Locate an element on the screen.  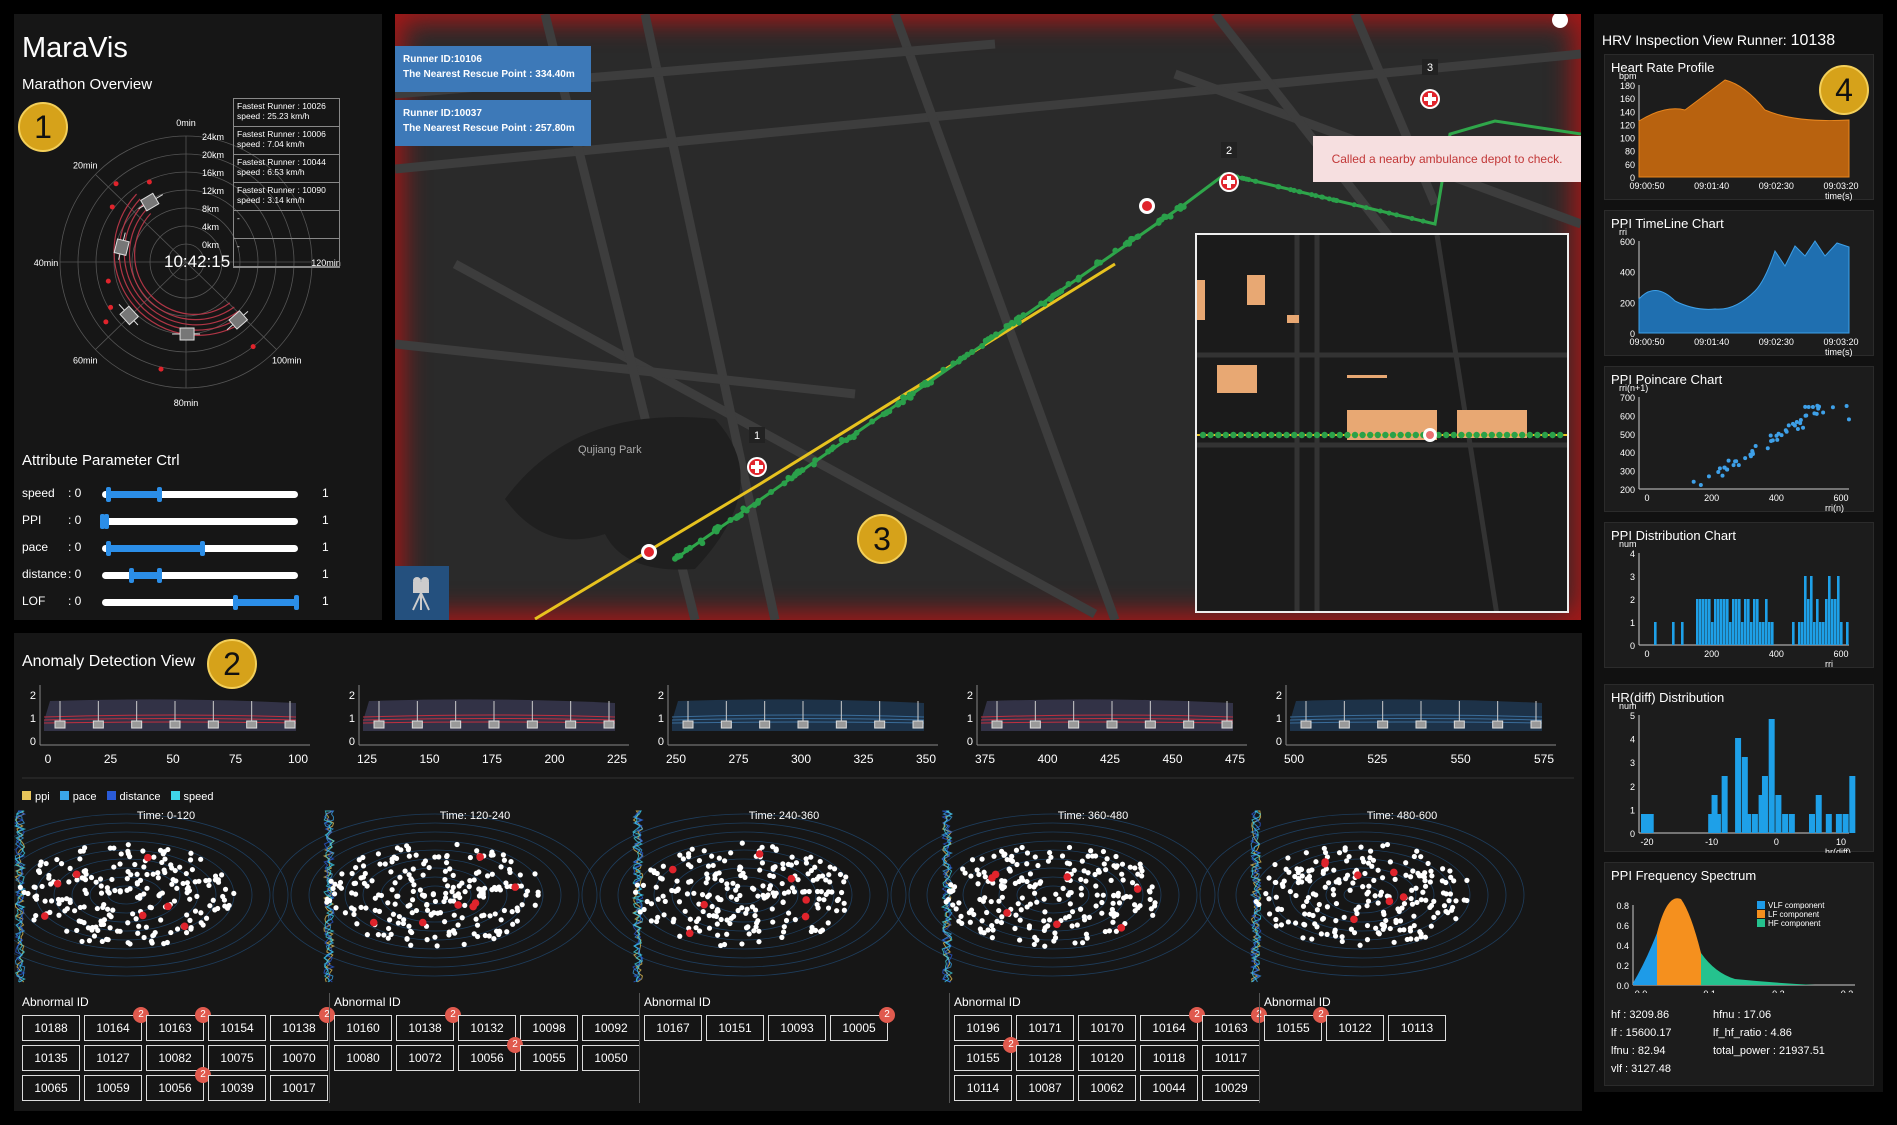
slider-handle-high is located at coordinates (202, 548).